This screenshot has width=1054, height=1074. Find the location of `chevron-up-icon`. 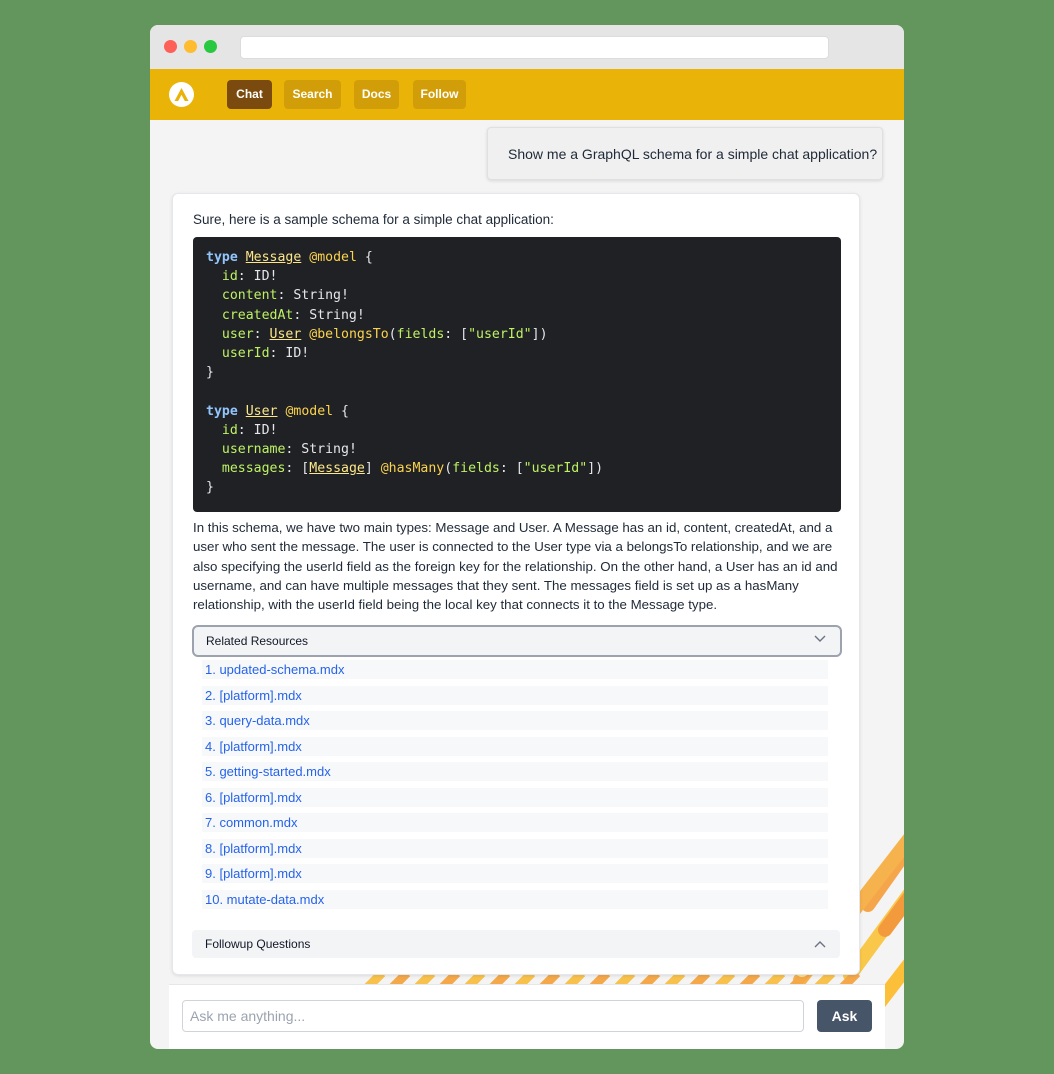

chevron-up-icon is located at coordinates (820, 944).